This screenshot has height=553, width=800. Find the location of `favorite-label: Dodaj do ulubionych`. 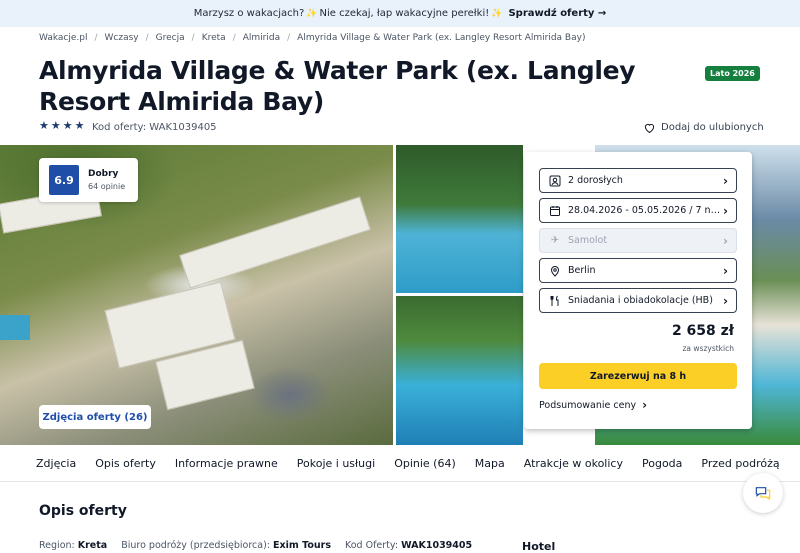

favorite-label: Dodaj do ulubionych is located at coordinates (712, 127).